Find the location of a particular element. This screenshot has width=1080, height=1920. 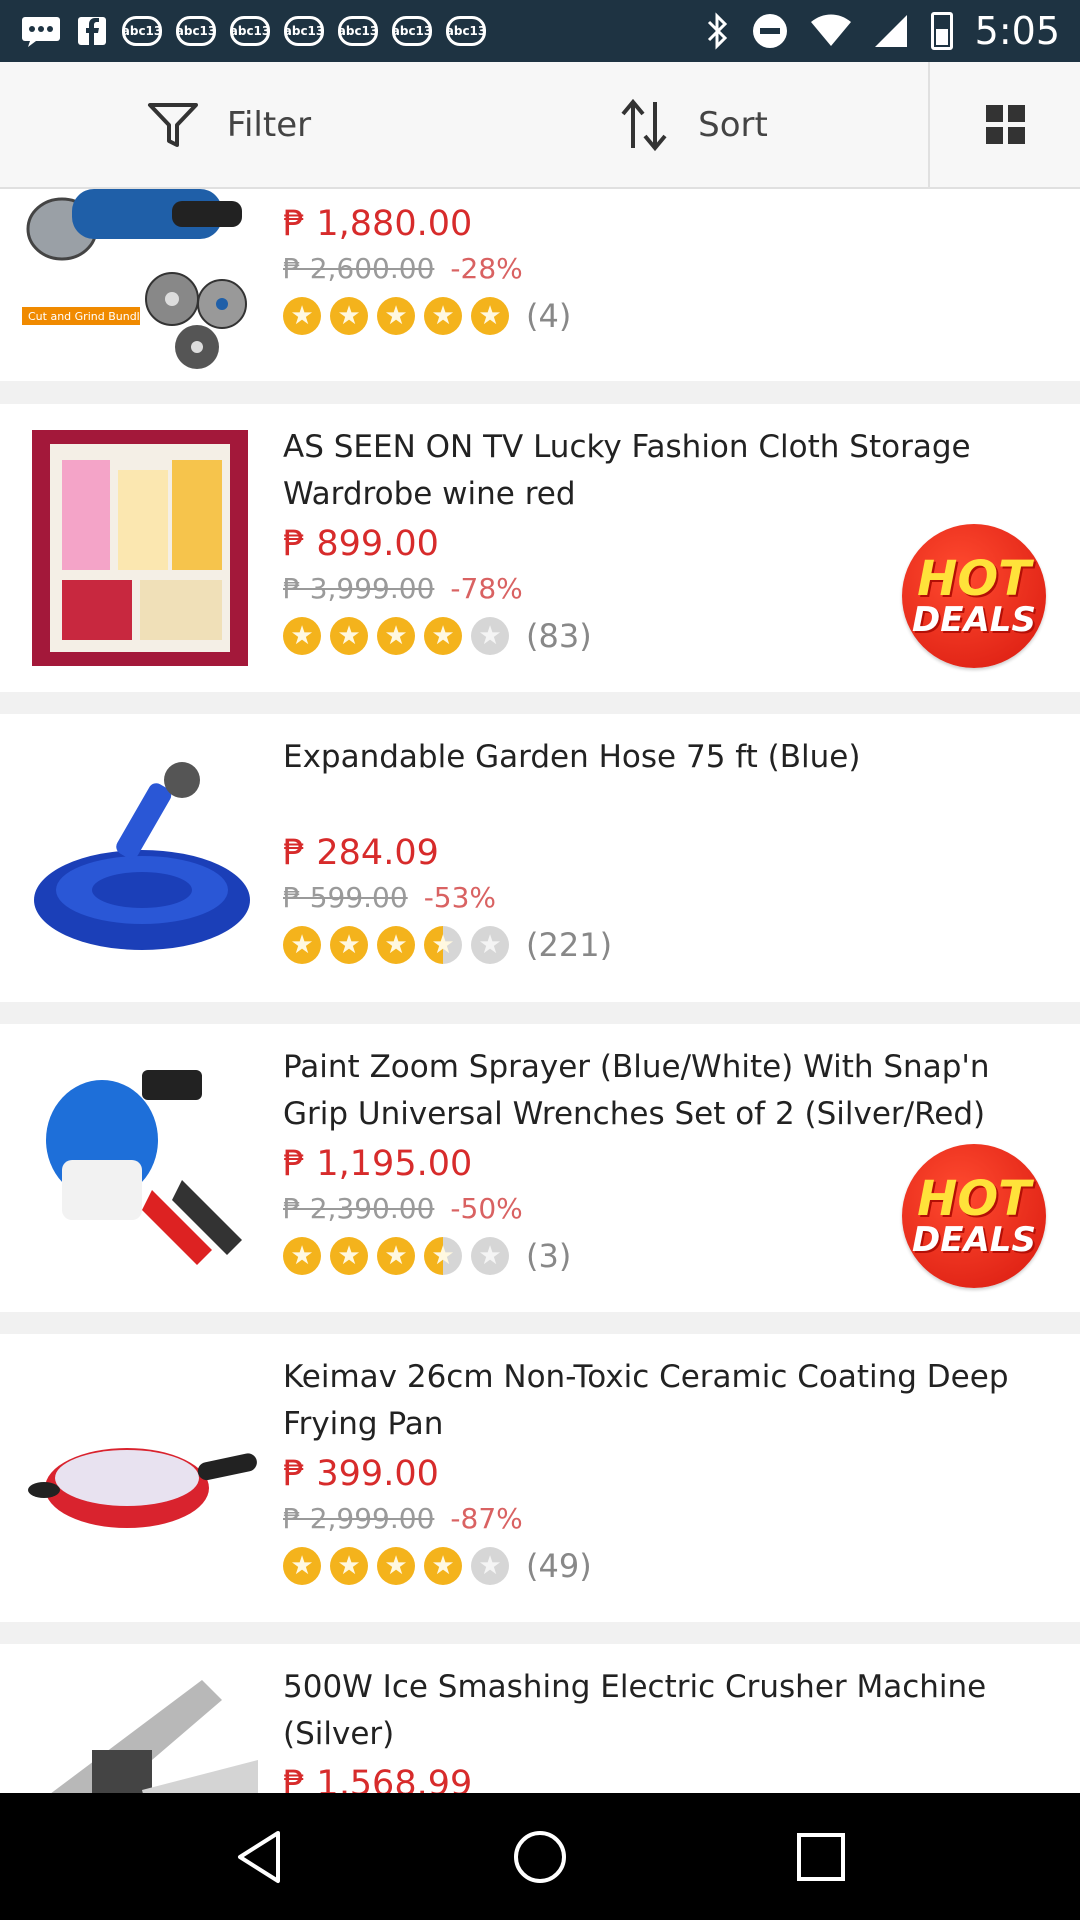

product-price: ₱ 1,568.99 is located at coordinates (378, 1778).